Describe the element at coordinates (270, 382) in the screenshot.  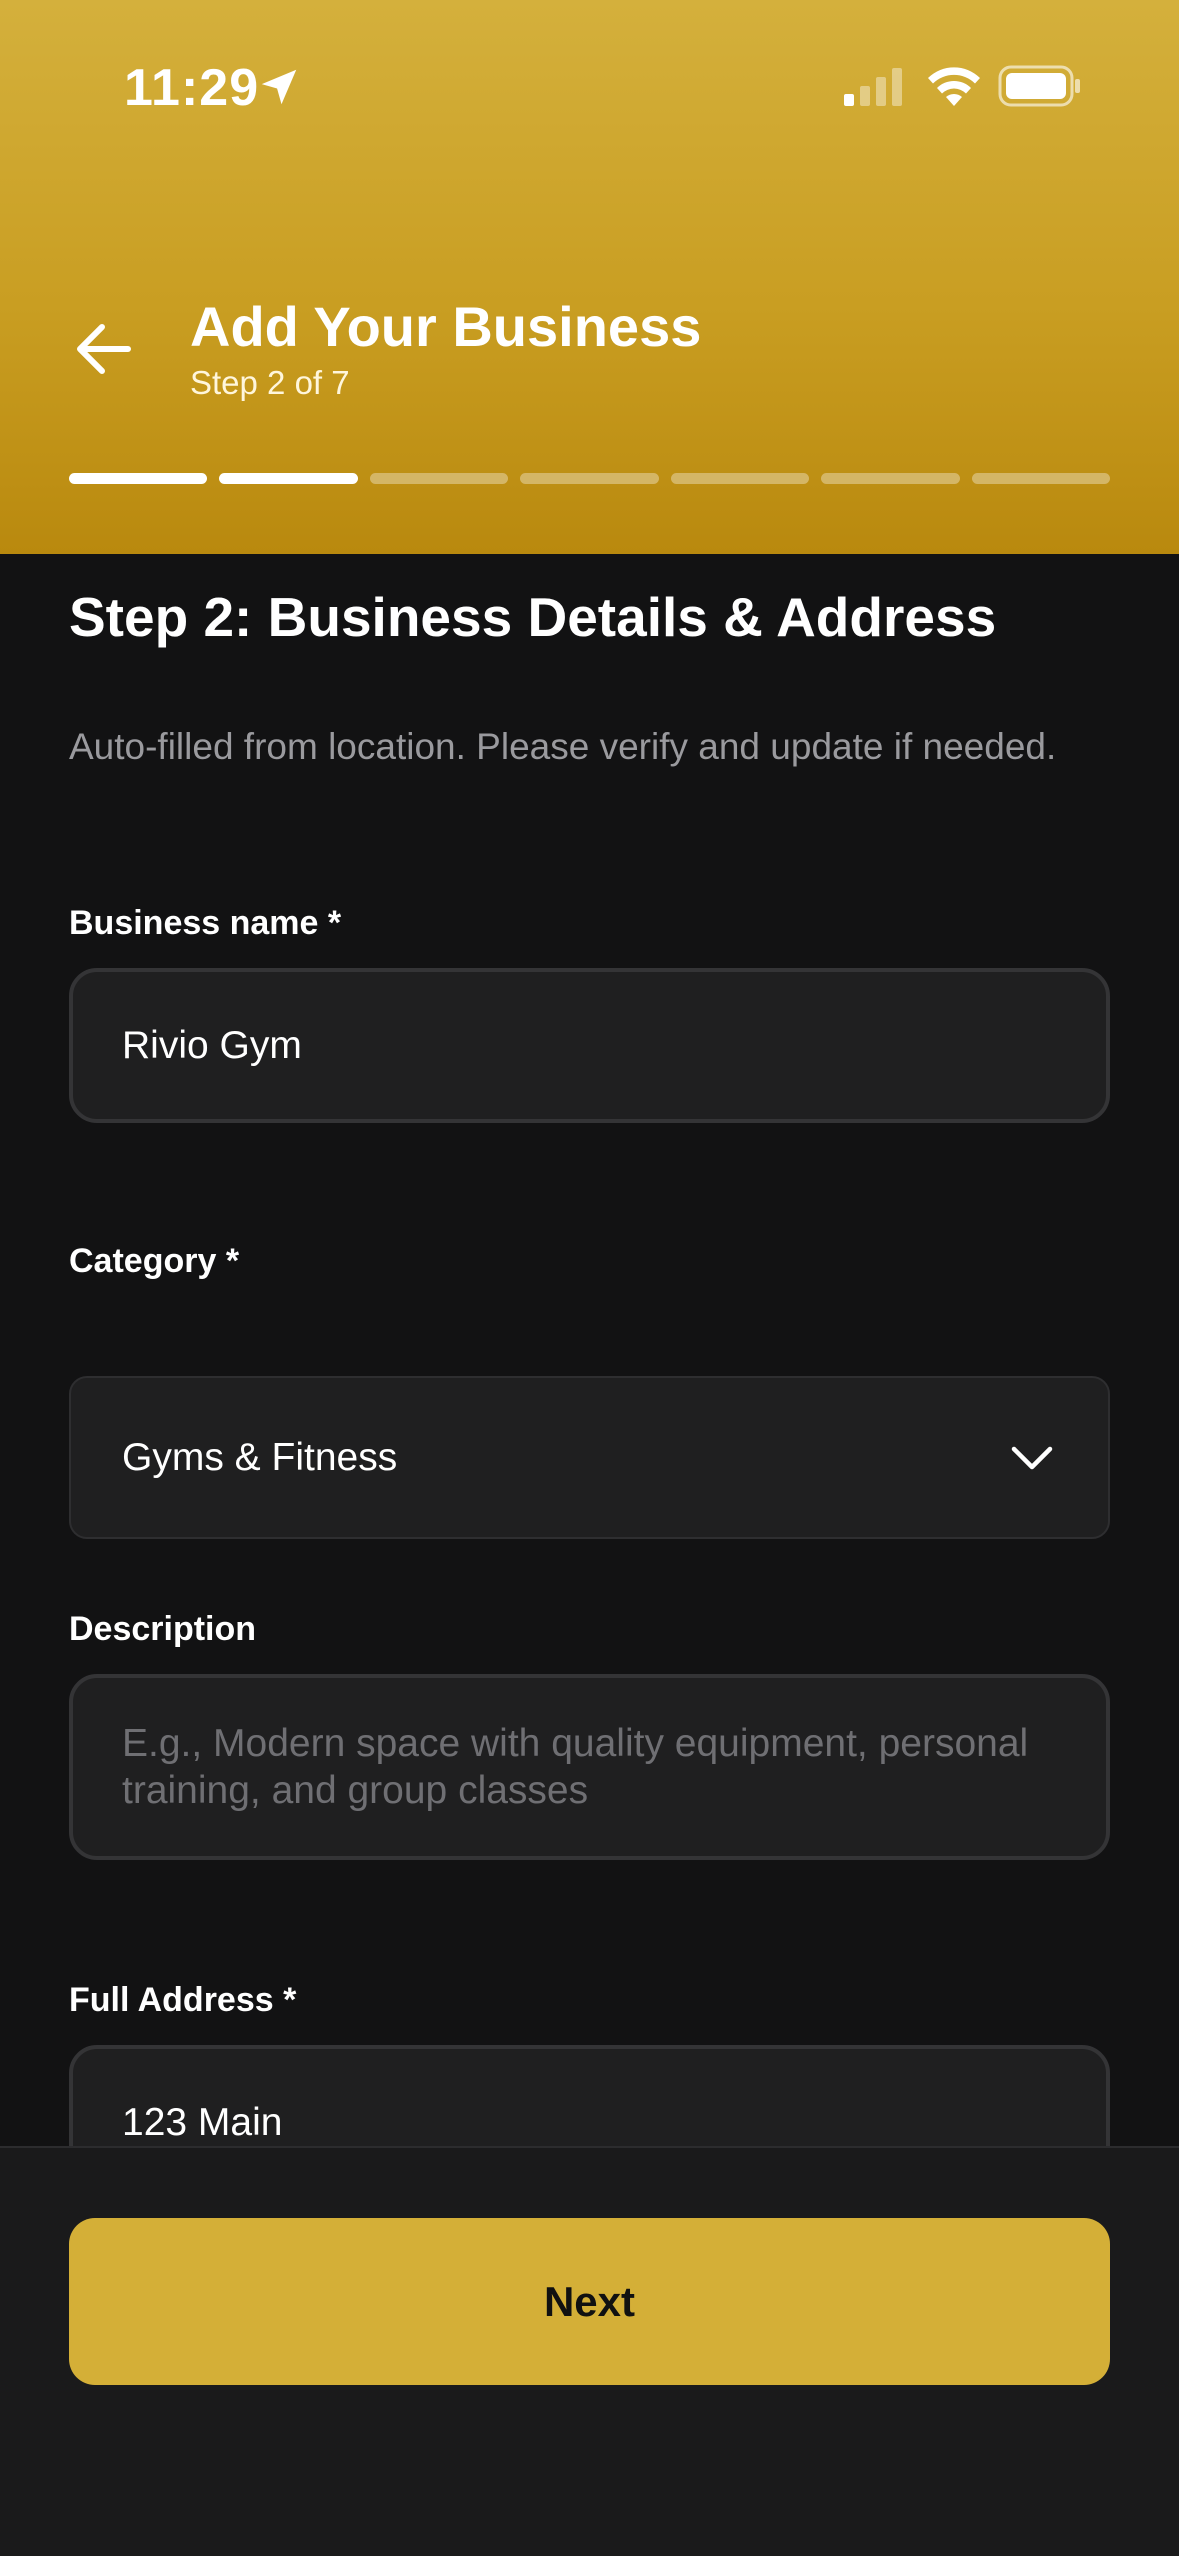
I see `step-indicator: Step 2 of 7` at that location.